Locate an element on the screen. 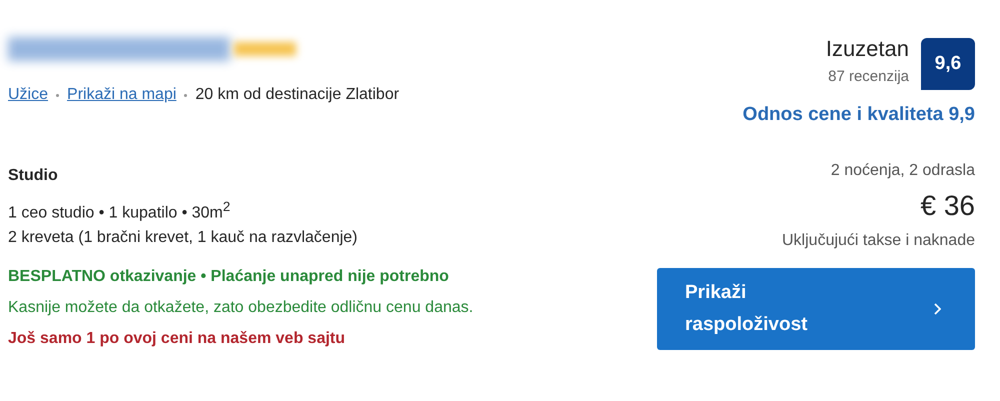 This screenshot has height=401, width=1000. value-for-money: Odnos cene i kvaliteta 9,9 is located at coordinates (858, 115).